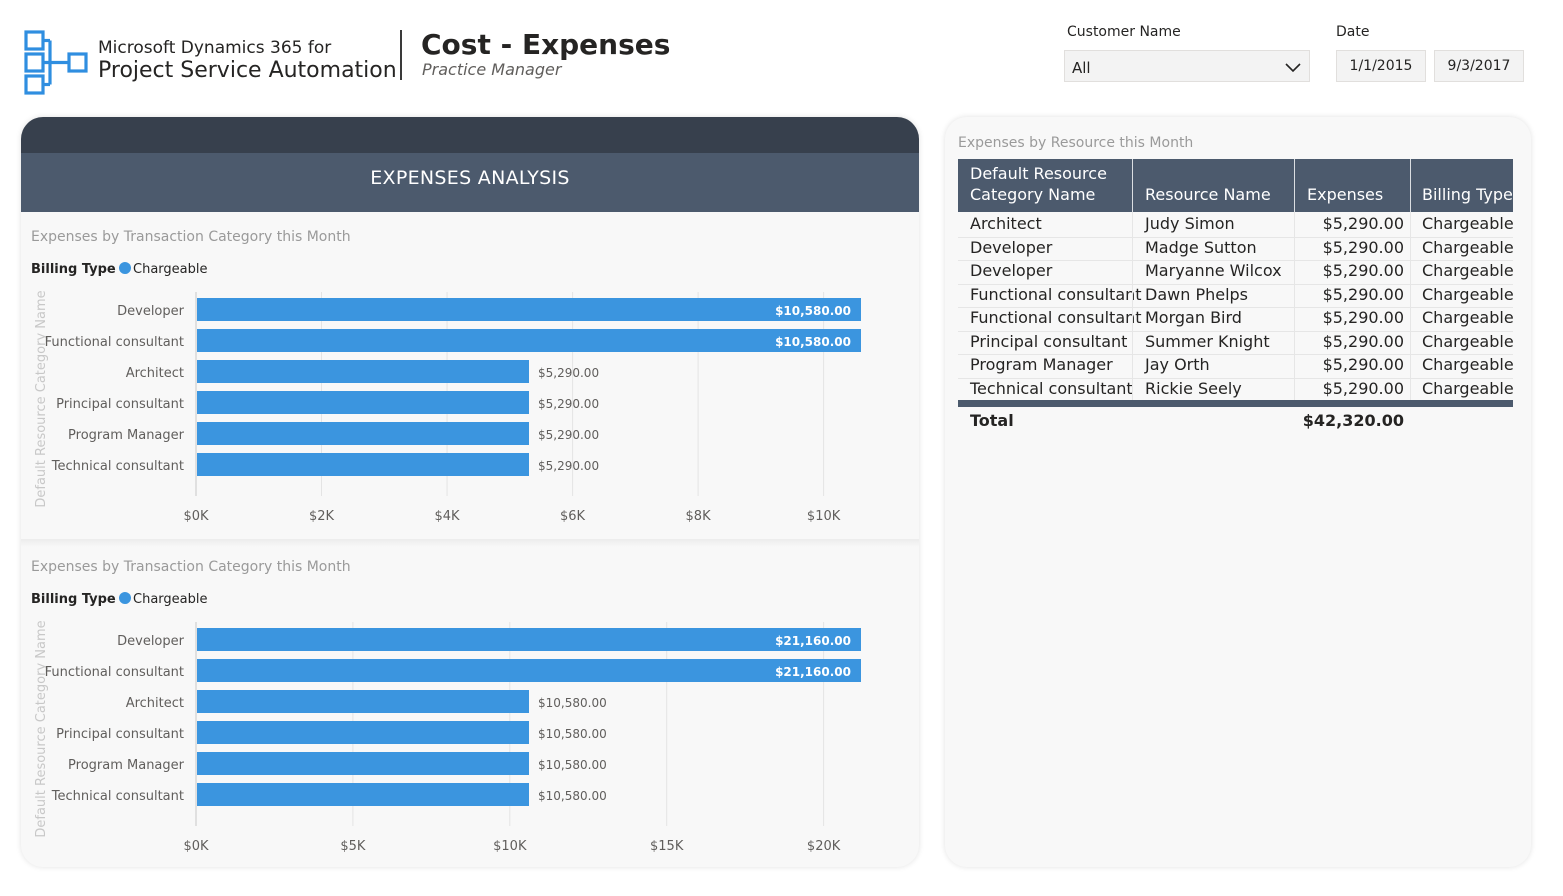  Describe the element at coordinates (322, 516) in the screenshot. I see `x-tick-label: $2K` at that location.